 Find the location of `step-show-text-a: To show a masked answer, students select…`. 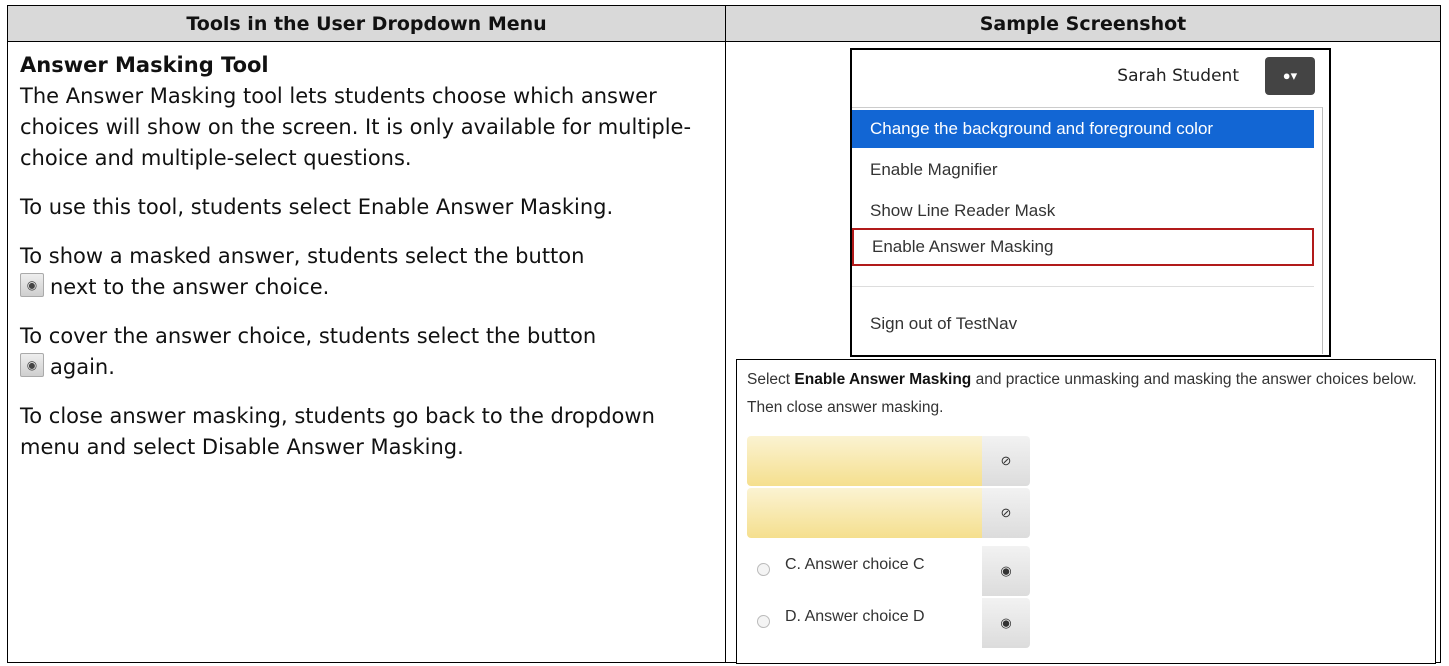

step-show-text-a: To show a masked answer, students select… is located at coordinates (302, 256).